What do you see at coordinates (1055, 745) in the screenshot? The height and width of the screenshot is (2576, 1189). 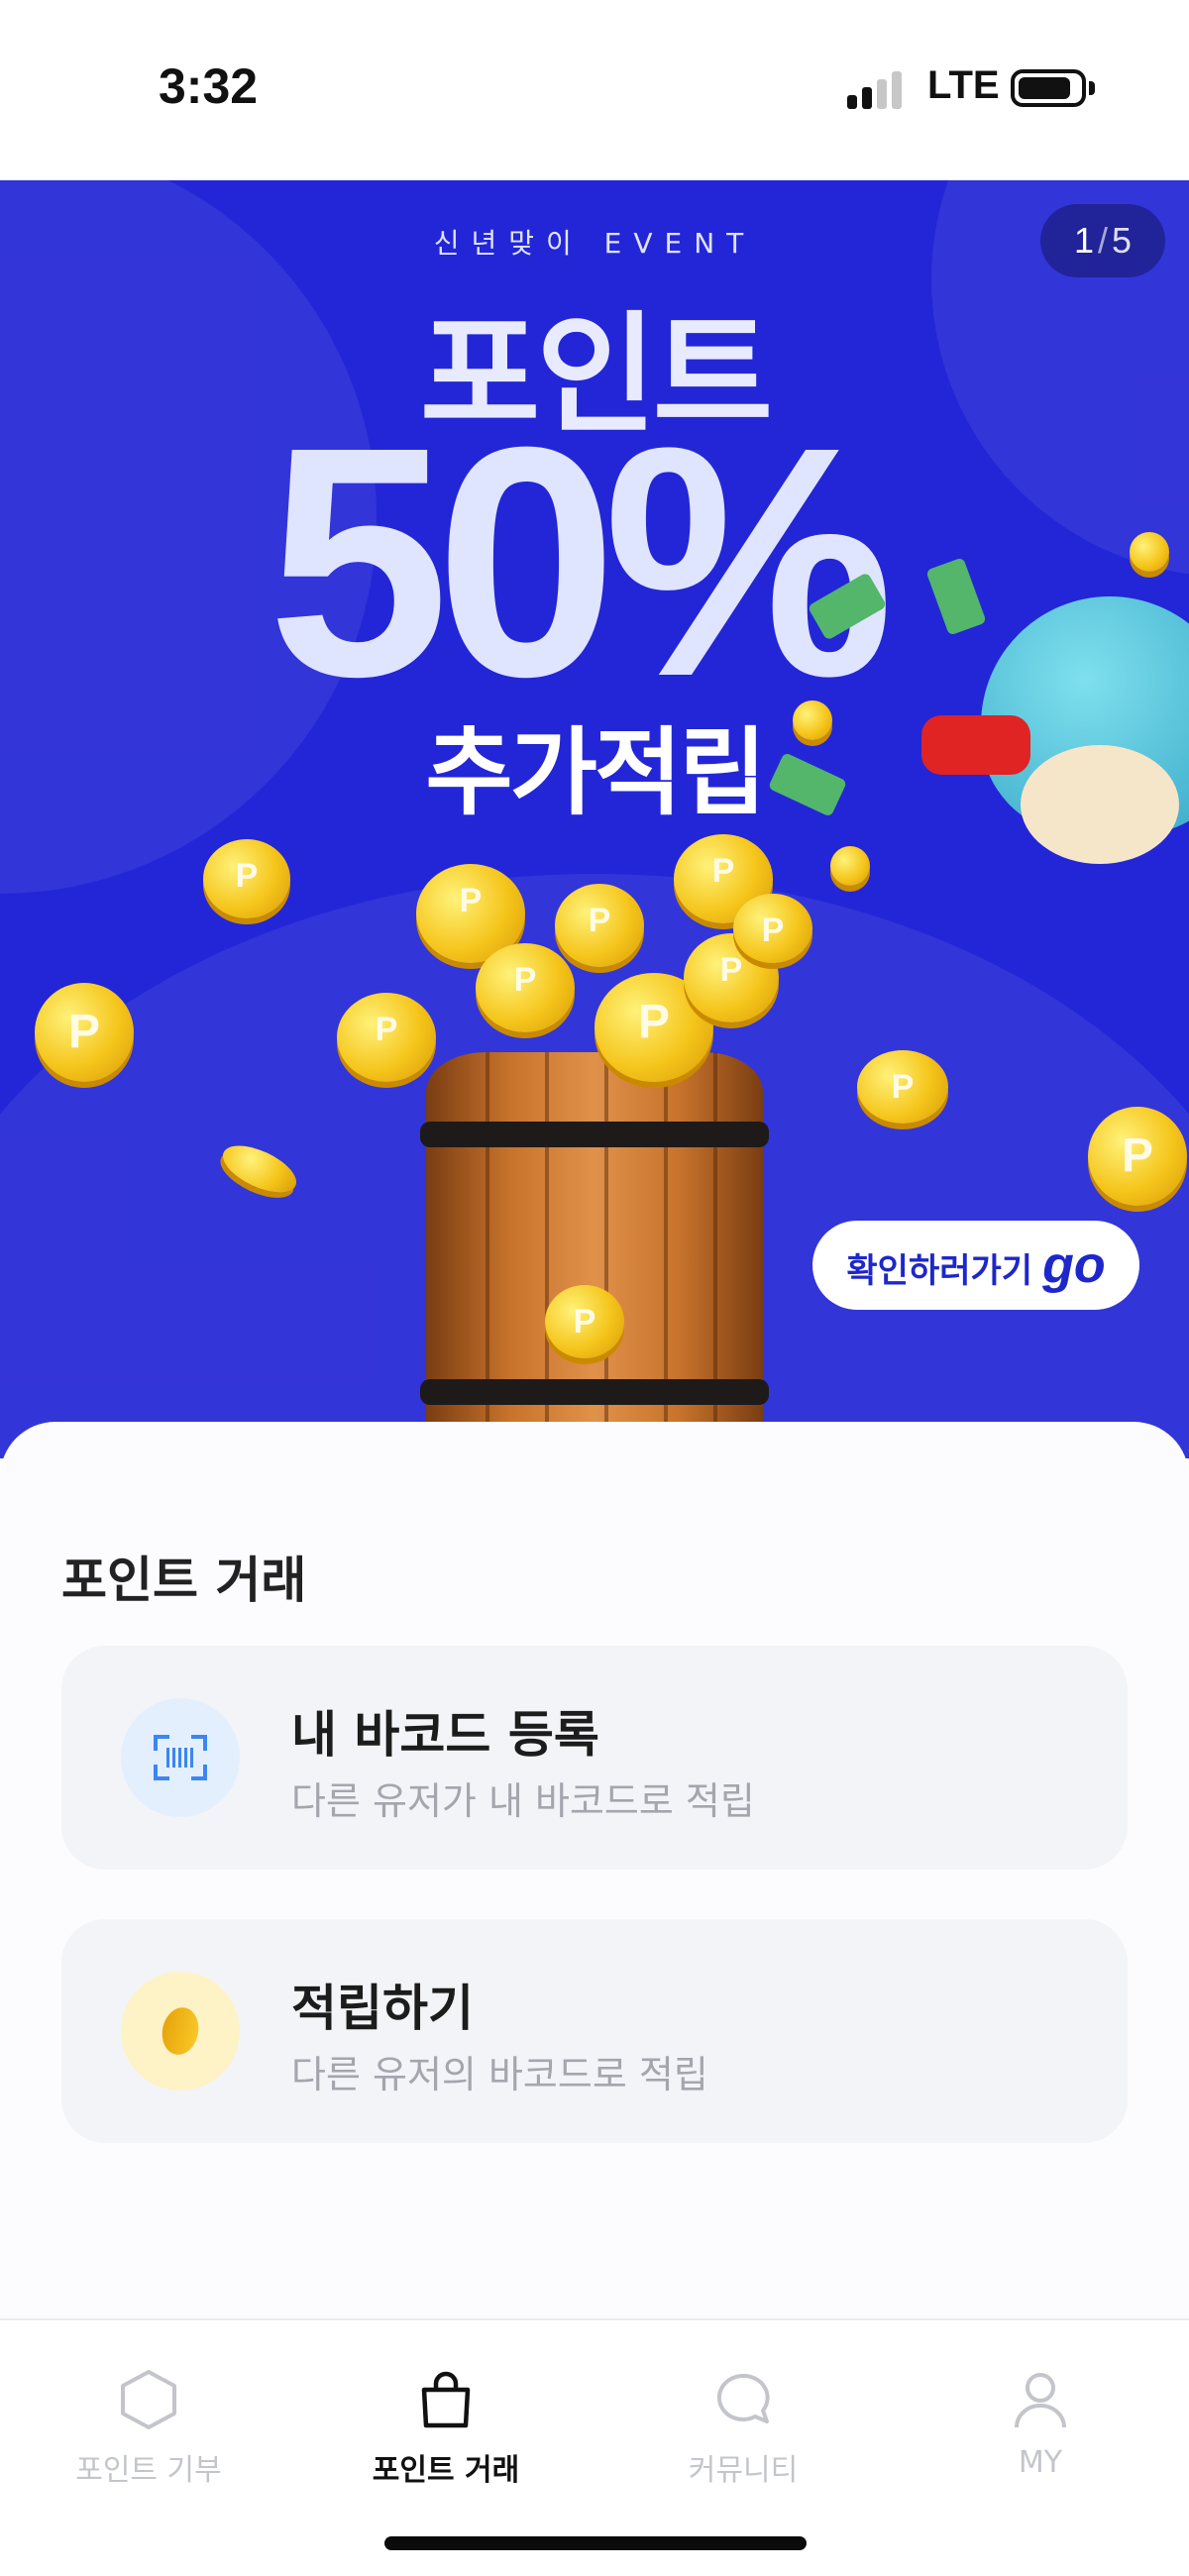 I see `mascot-character-illustration` at bounding box center [1055, 745].